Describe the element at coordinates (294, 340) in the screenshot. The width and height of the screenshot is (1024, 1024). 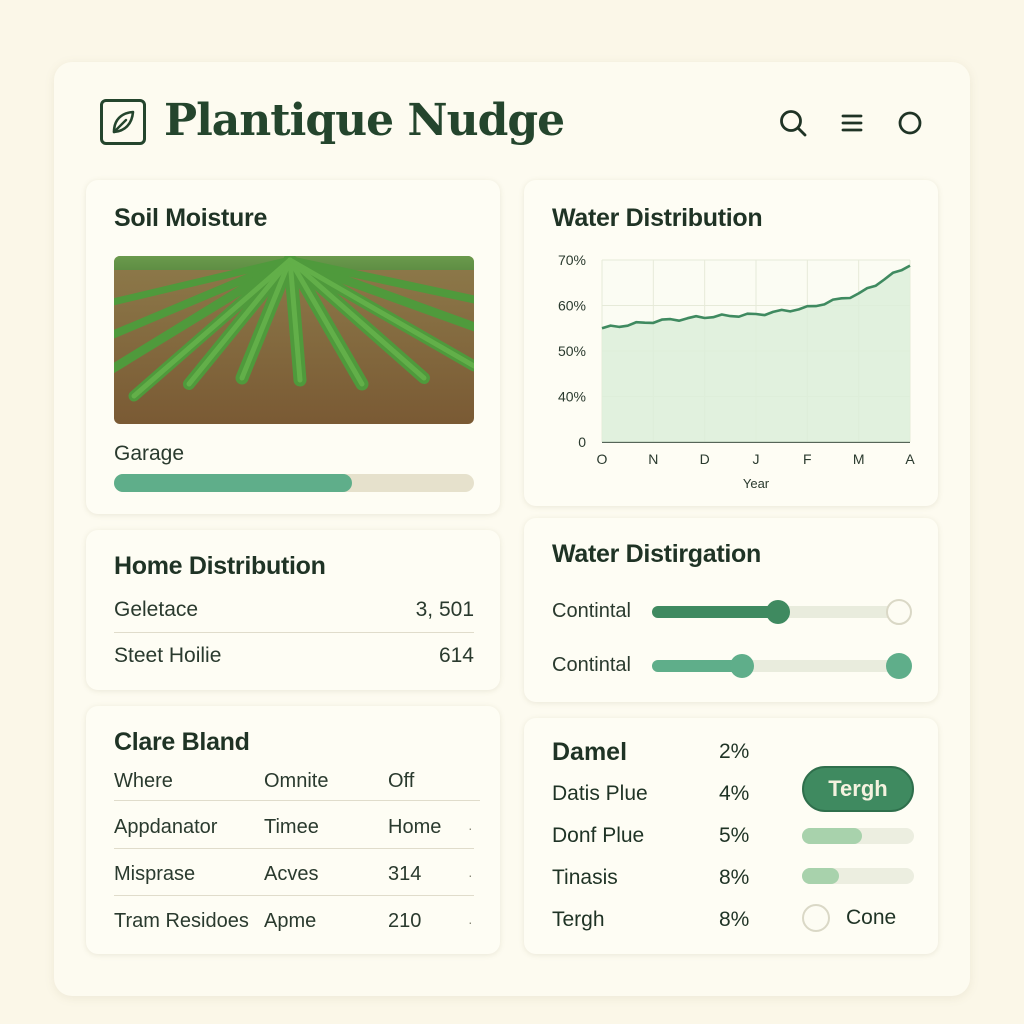
I see `crop-field-image` at that location.